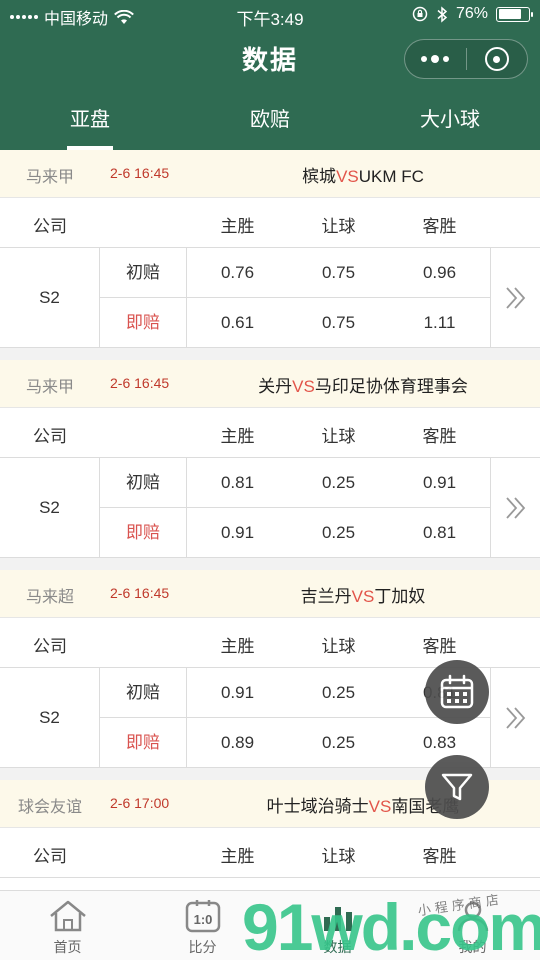 The width and height of the screenshot is (540, 960). What do you see at coordinates (319, 176) in the screenshot?
I see `home-team: 槟城` at bounding box center [319, 176].